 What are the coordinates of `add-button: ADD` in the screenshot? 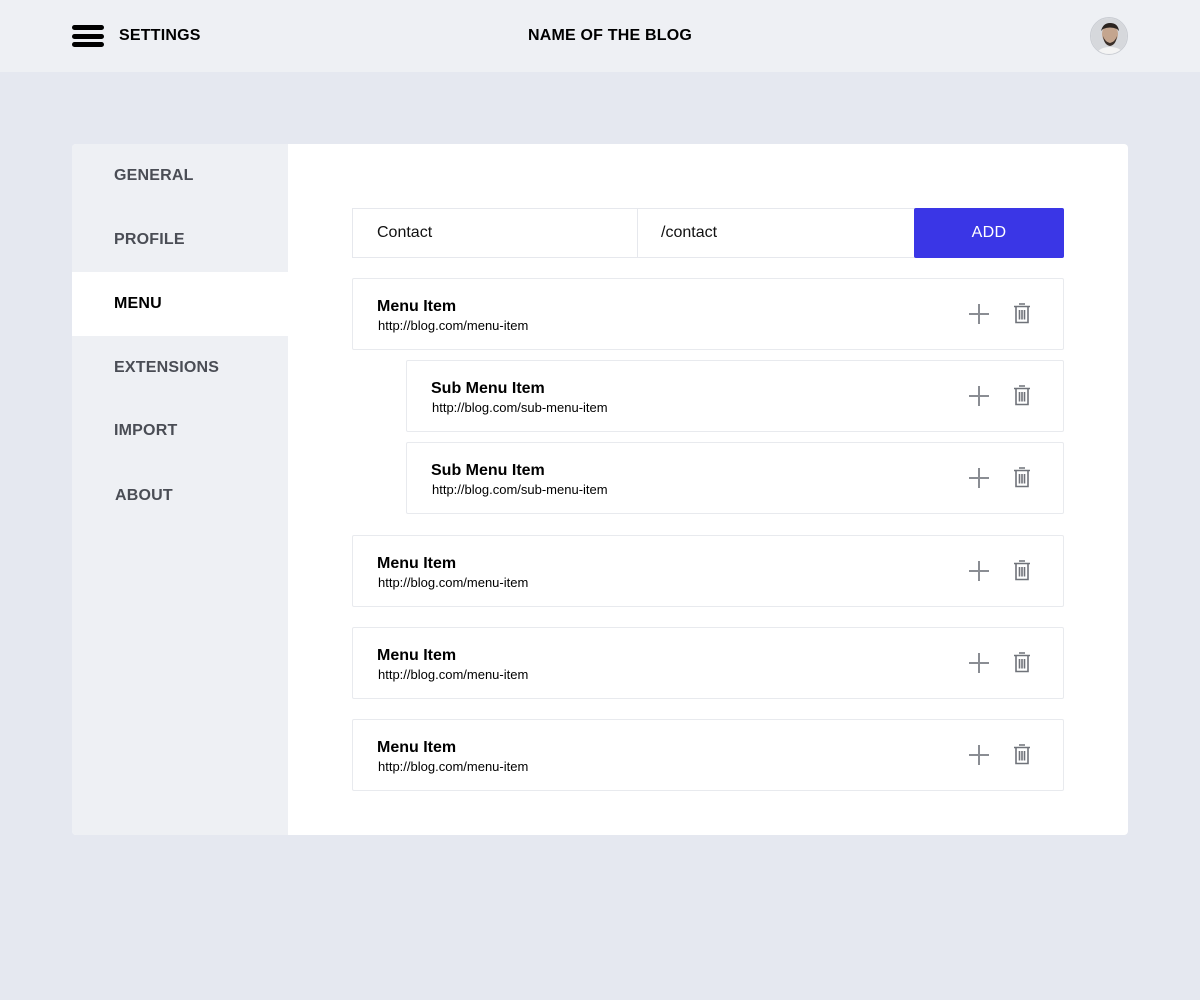 It's located at (989, 233).